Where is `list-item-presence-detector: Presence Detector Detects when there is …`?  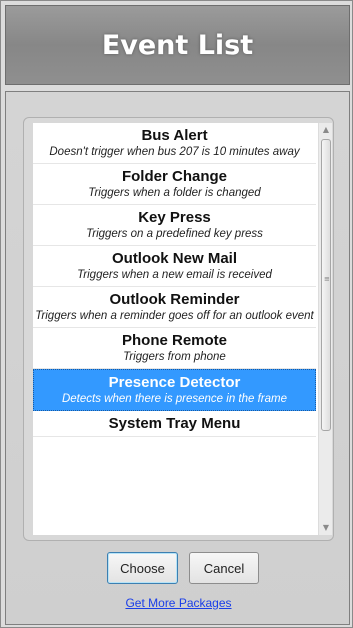 list-item-presence-detector: Presence Detector Detects when there is … is located at coordinates (174, 390).